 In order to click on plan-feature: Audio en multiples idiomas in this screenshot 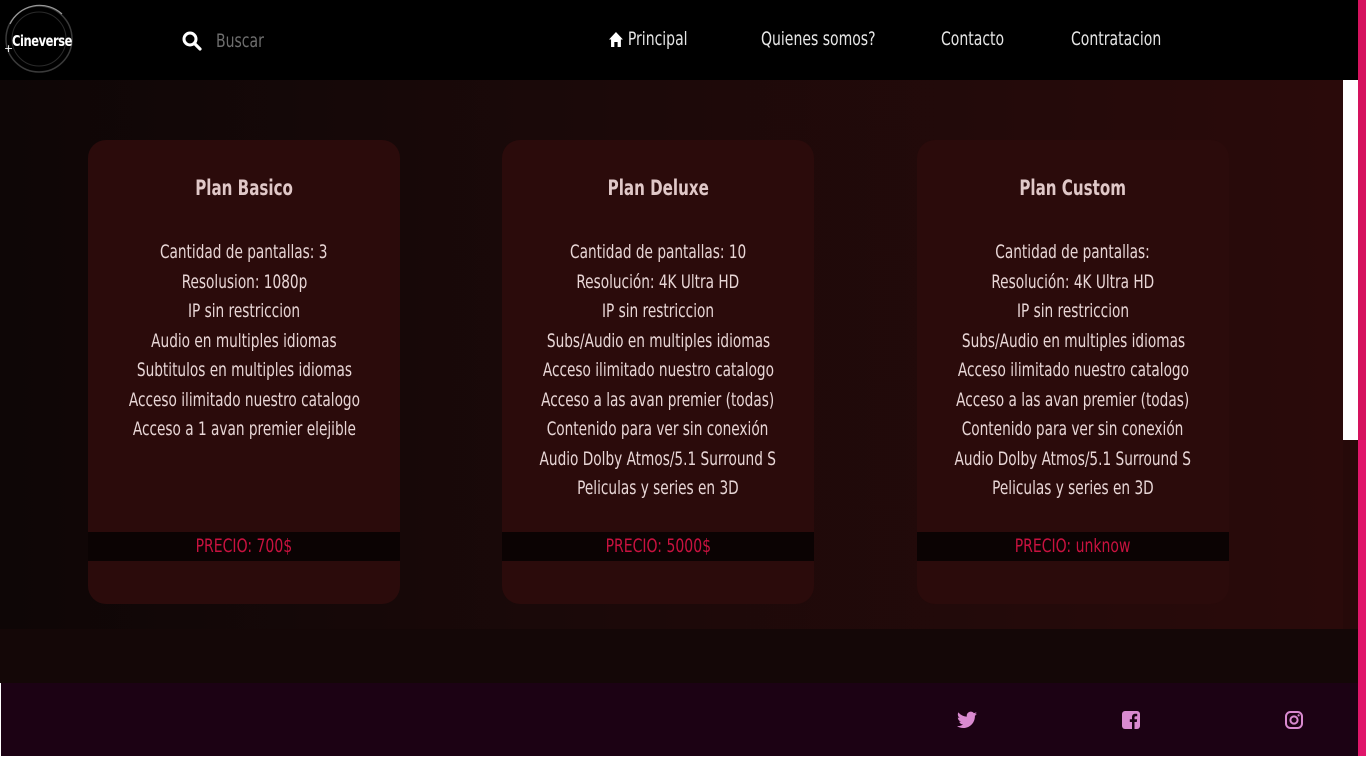, I will do `click(244, 340)`.